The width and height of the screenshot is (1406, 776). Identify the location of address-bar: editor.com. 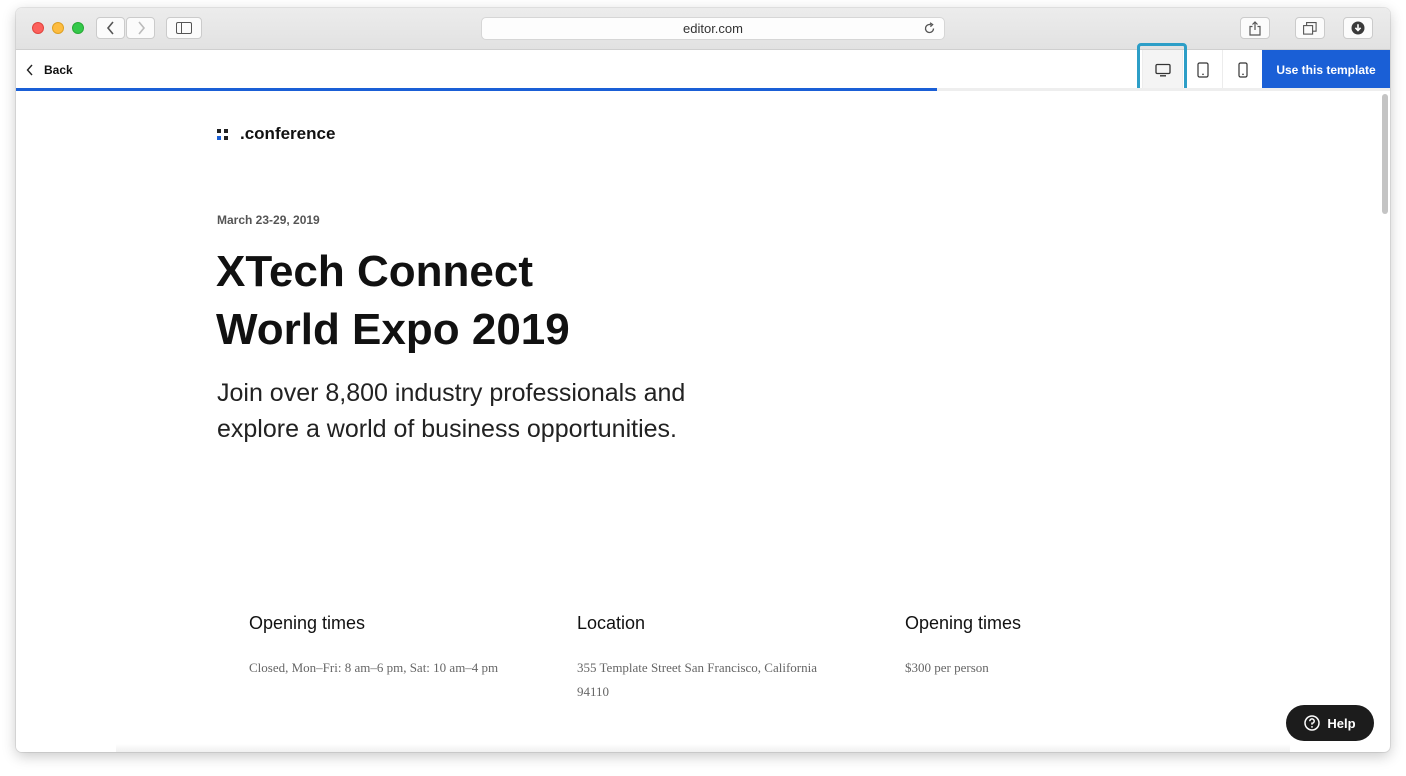
(713, 28).